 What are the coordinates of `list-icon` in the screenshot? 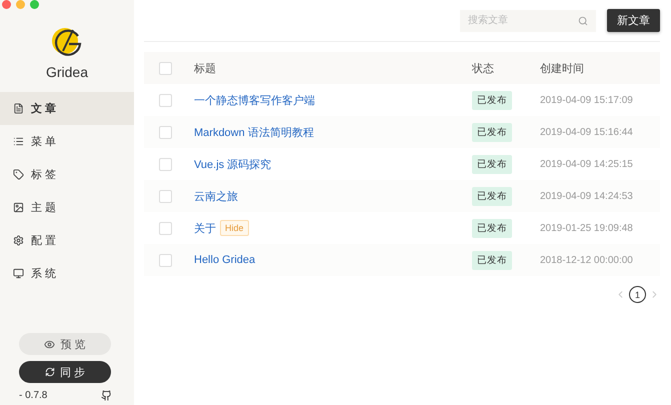 It's located at (18, 141).